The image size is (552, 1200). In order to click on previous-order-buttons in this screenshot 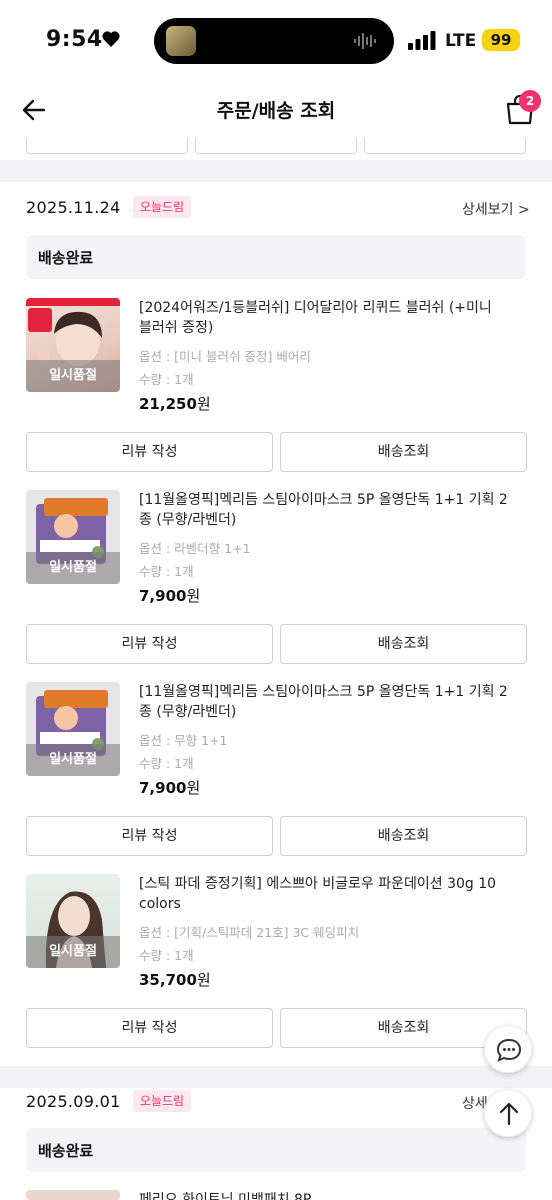, I will do `click(276, 147)`.